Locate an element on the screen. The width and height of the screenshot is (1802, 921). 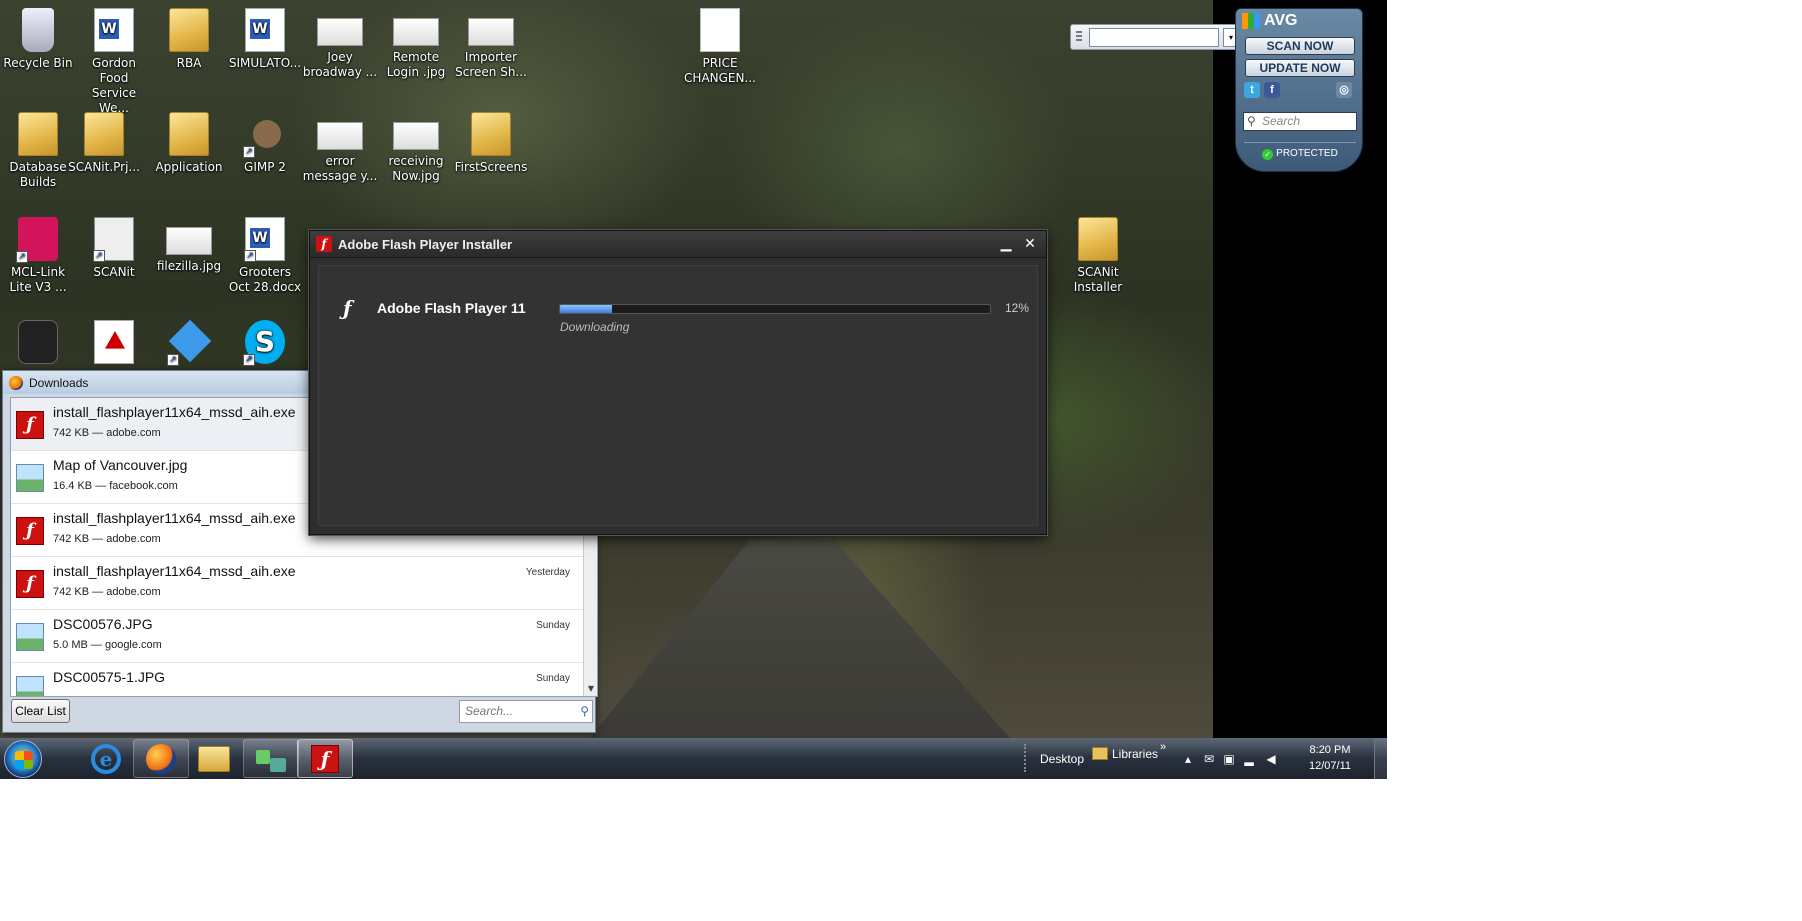
flash-f-icon: ƒ is located at coordinates (347, 308).